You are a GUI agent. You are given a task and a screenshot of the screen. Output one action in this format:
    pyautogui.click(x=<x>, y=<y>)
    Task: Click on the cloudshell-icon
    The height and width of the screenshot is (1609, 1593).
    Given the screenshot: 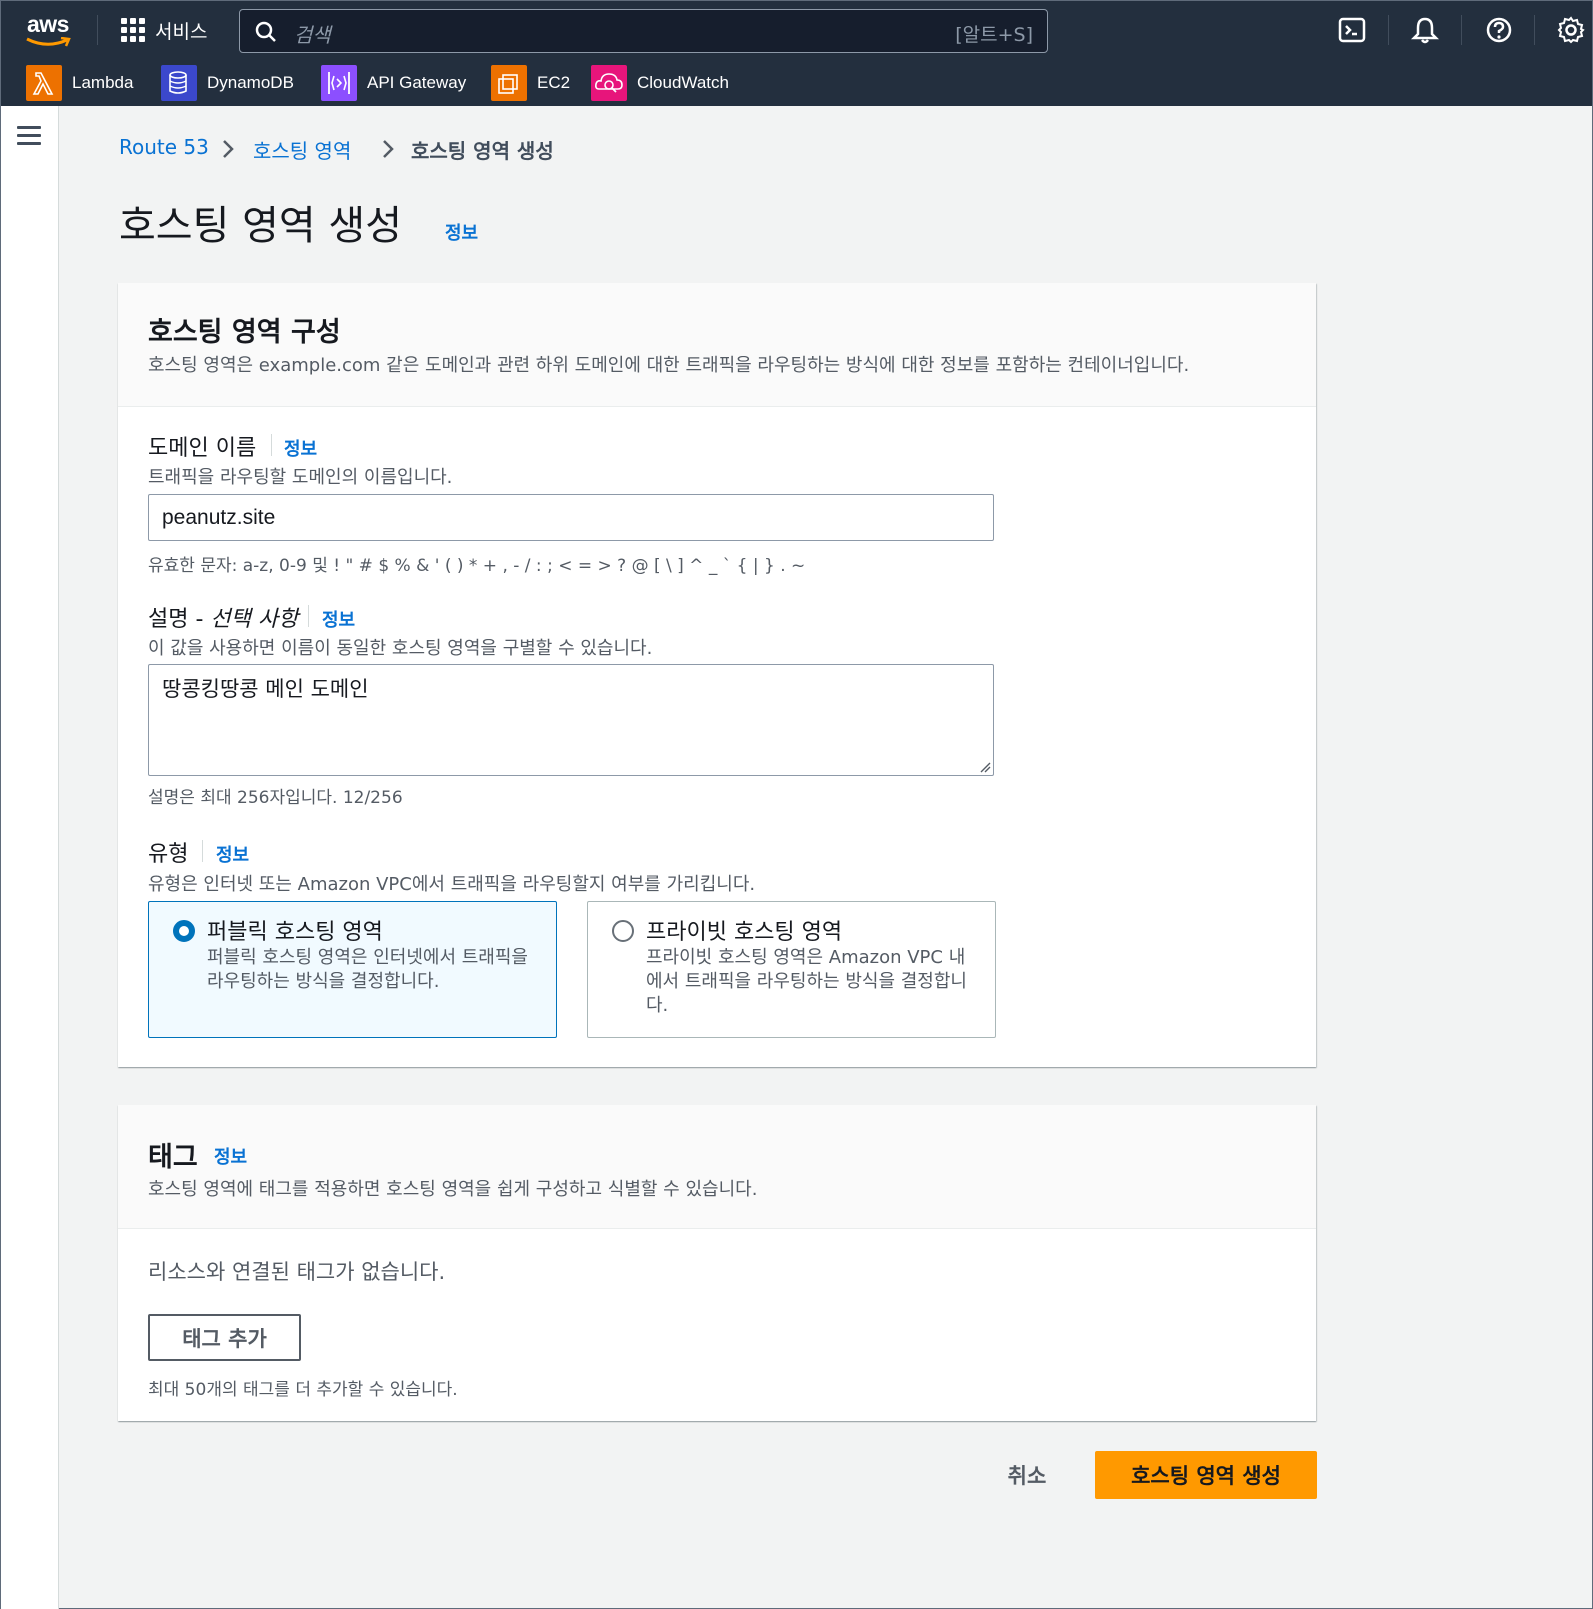 What is the action you would take?
    pyautogui.click(x=1352, y=30)
    